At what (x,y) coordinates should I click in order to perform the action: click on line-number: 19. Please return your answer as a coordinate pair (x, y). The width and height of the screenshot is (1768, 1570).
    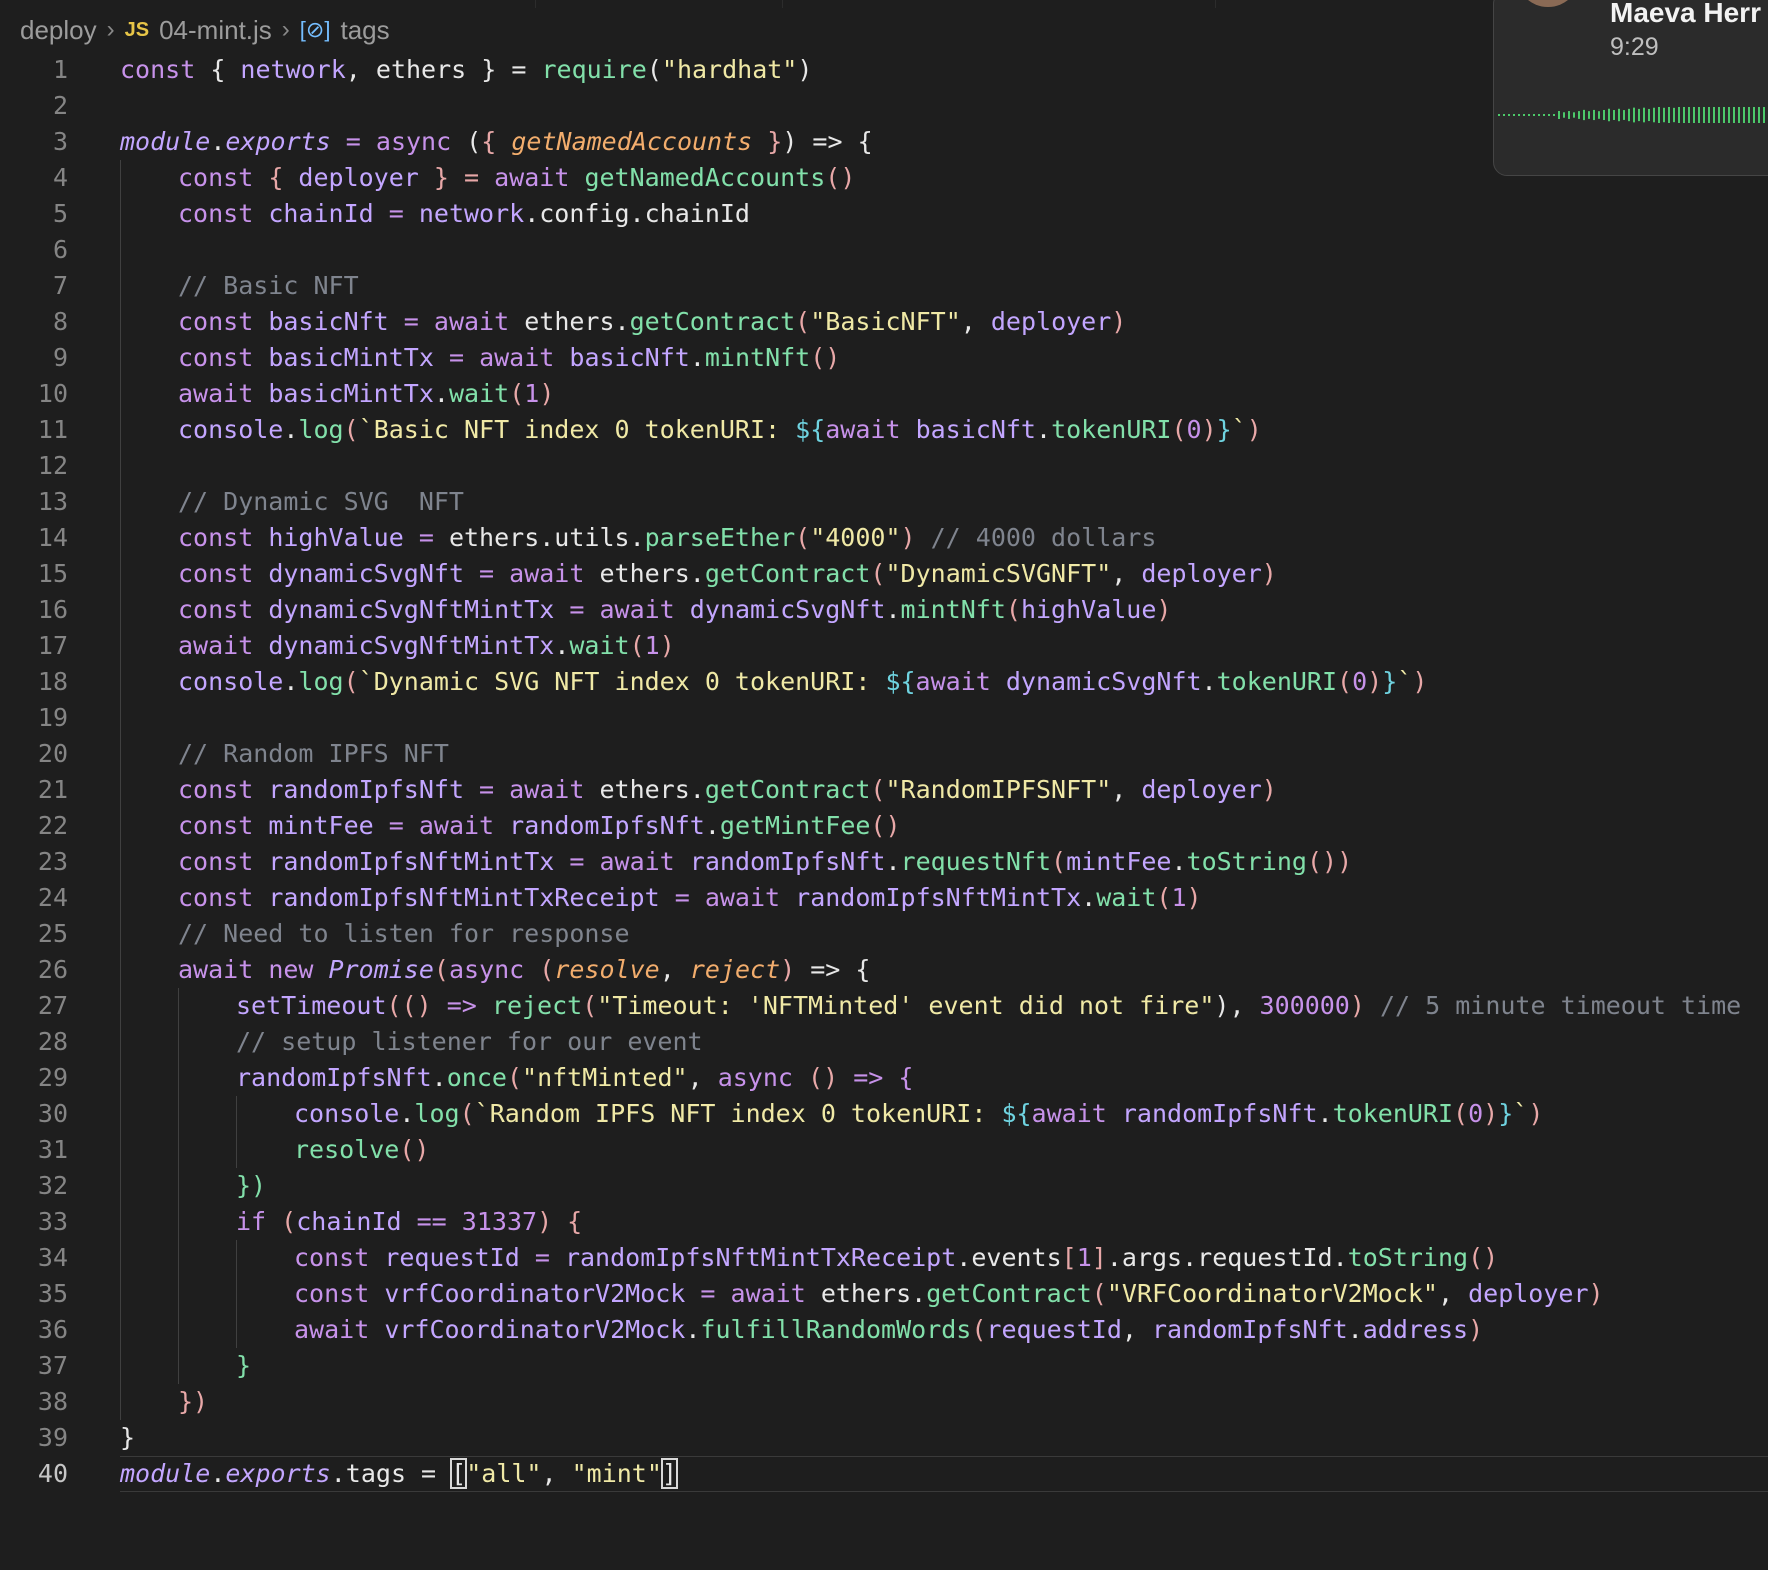
    Looking at the image, I should click on (52, 717).